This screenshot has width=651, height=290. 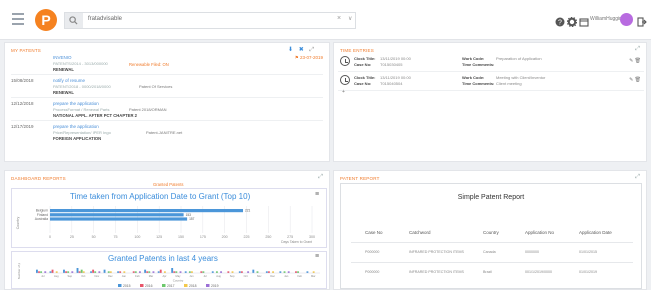 I want to click on search-box: fratadvisable × ∨, so click(x=210, y=20).